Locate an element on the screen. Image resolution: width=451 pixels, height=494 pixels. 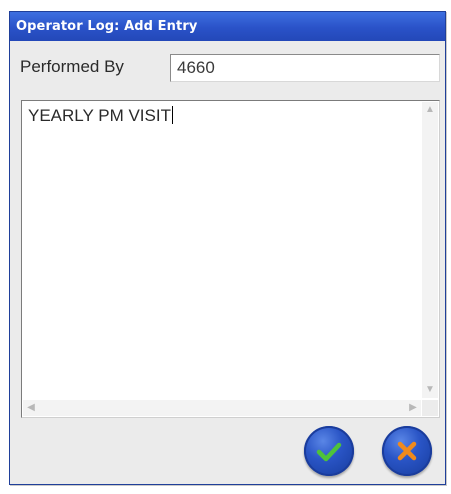
vertical-scrollbar: ▲ ▼ is located at coordinates (430, 250).